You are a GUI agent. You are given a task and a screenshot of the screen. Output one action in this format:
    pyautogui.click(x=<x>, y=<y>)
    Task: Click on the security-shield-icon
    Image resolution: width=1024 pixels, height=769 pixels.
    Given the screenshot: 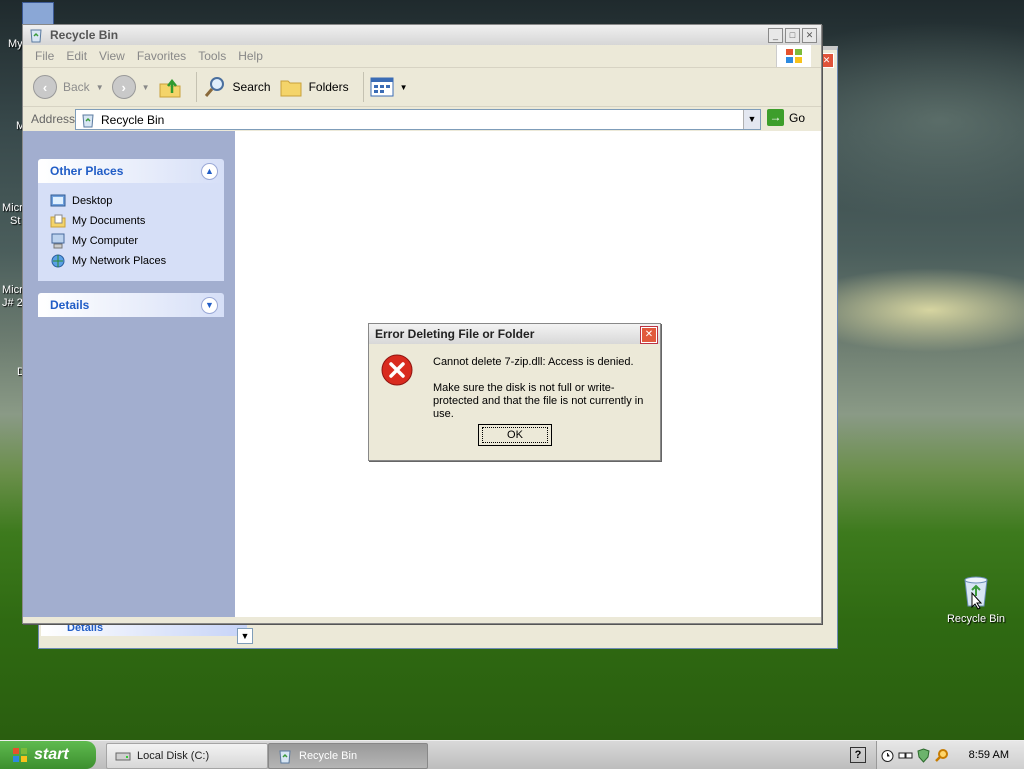 What is the action you would take?
    pyautogui.click(x=923, y=755)
    